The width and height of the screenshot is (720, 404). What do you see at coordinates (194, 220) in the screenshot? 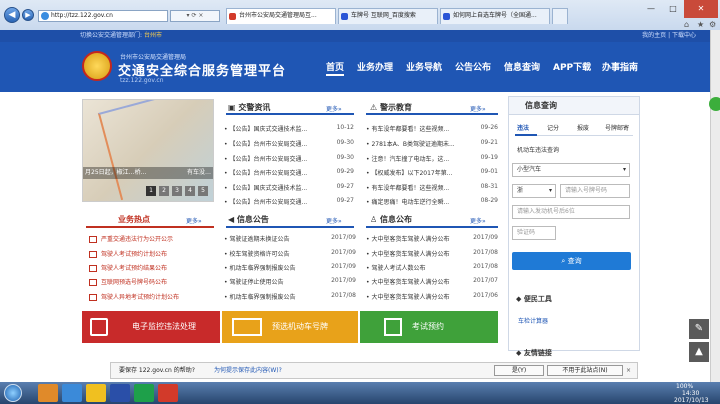
I see `hot-more-link: 更多»` at bounding box center [194, 220].